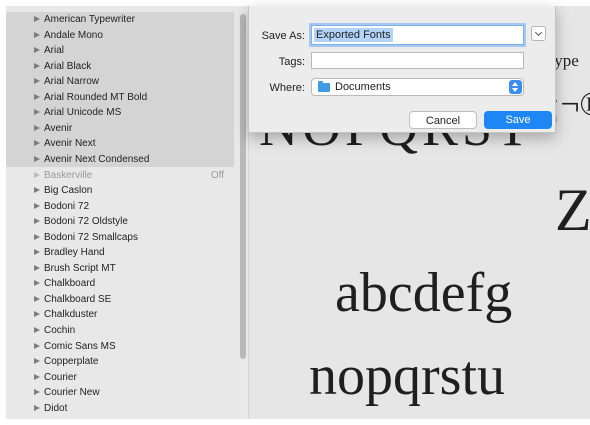  I want to click on preview-lowercase-line-2: nopqrstu, so click(407, 376).